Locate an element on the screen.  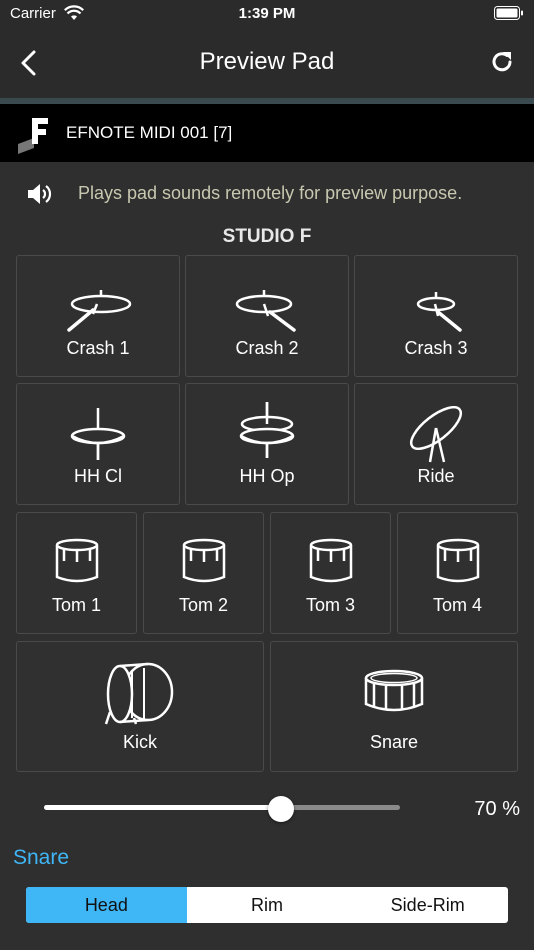
refresh-button is located at coordinates (502, 62).